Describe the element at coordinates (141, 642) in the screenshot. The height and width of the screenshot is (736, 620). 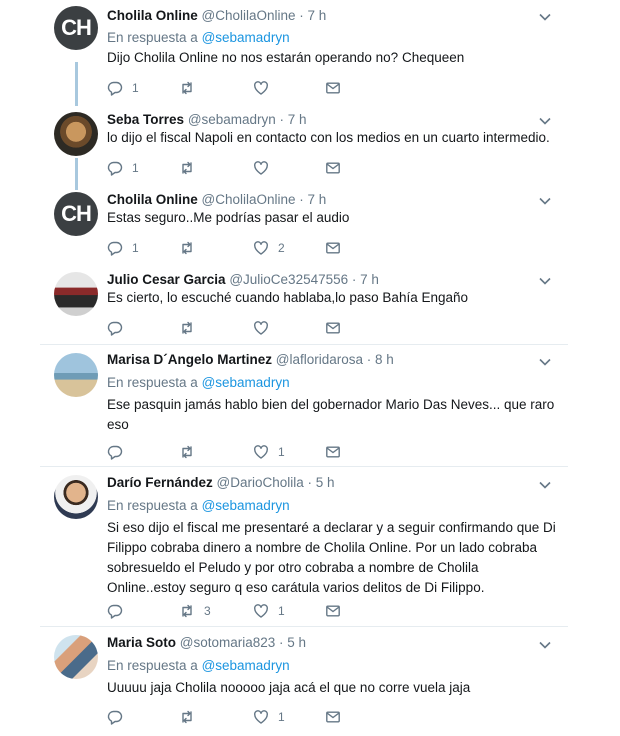
I see `author-name: Maria Soto` at that location.